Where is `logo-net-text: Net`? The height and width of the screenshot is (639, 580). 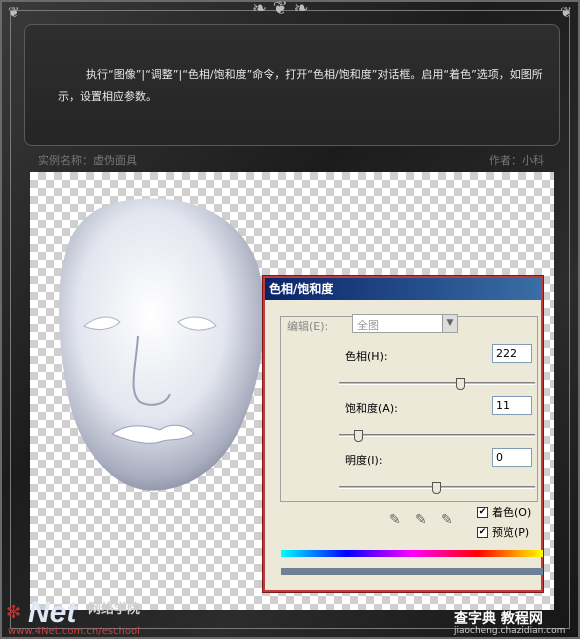
logo-net-text: Net is located at coordinates (52, 612).